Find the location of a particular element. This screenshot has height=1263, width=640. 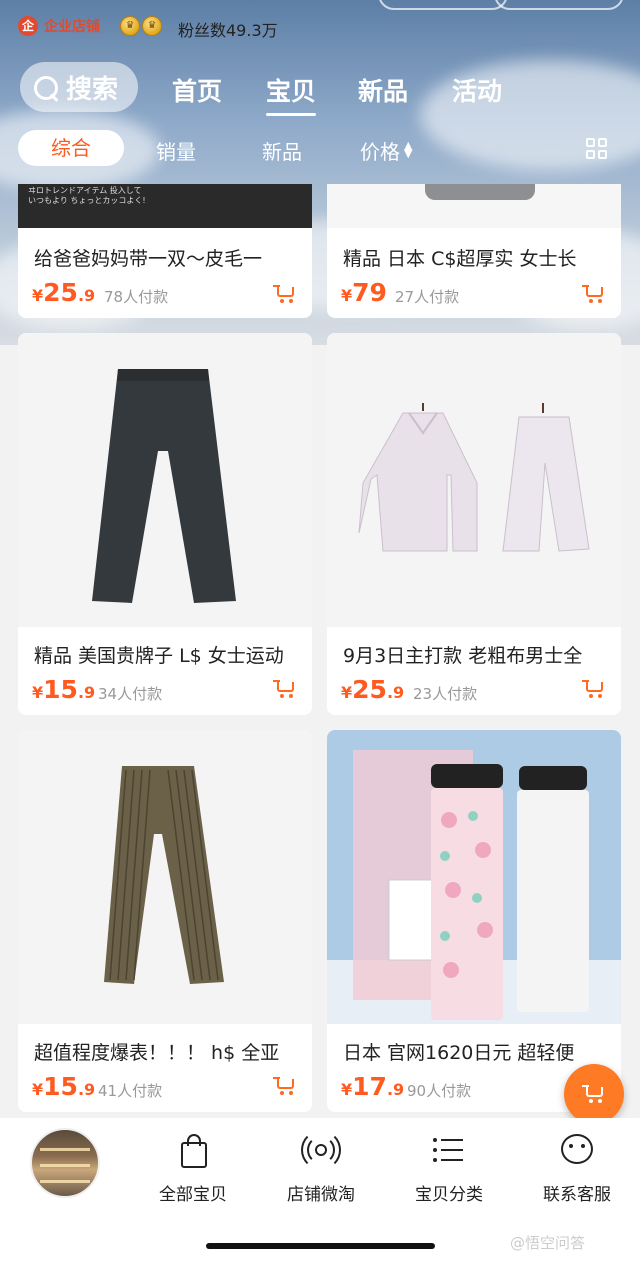

sold-count: 23人付款 is located at coordinates (445, 694).